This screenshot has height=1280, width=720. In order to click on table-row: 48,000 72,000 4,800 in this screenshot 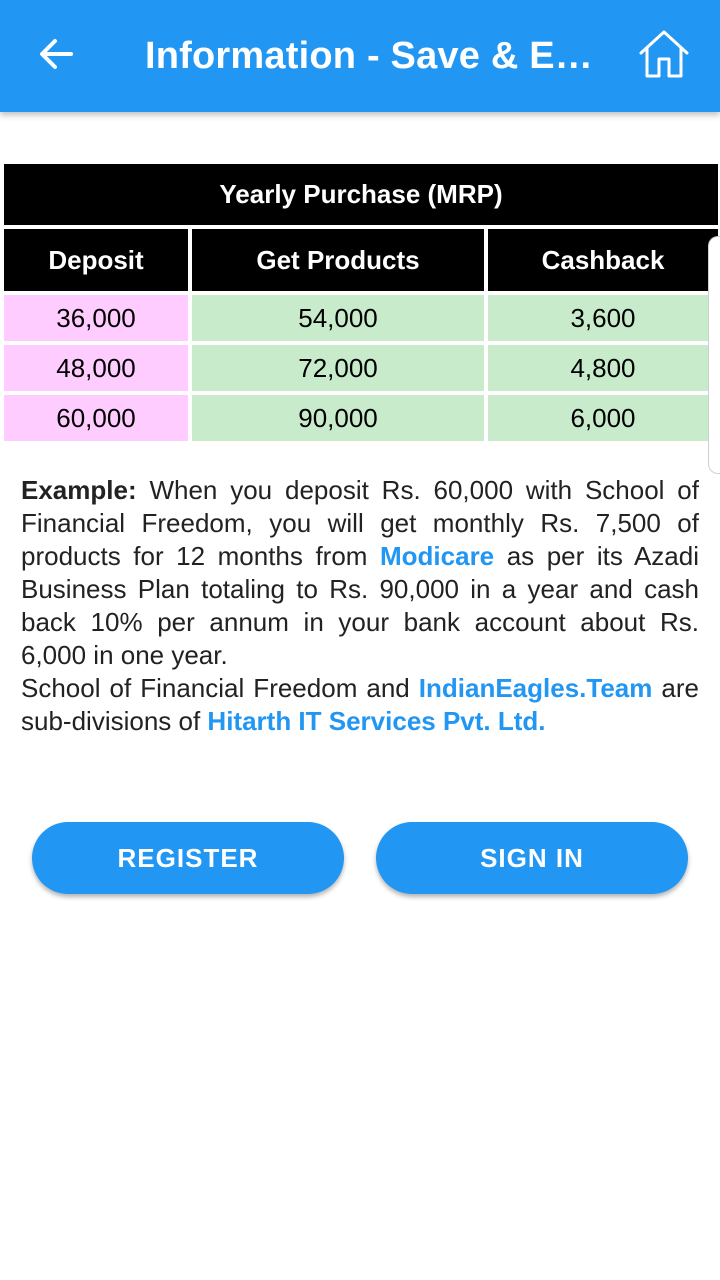, I will do `click(361, 368)`.